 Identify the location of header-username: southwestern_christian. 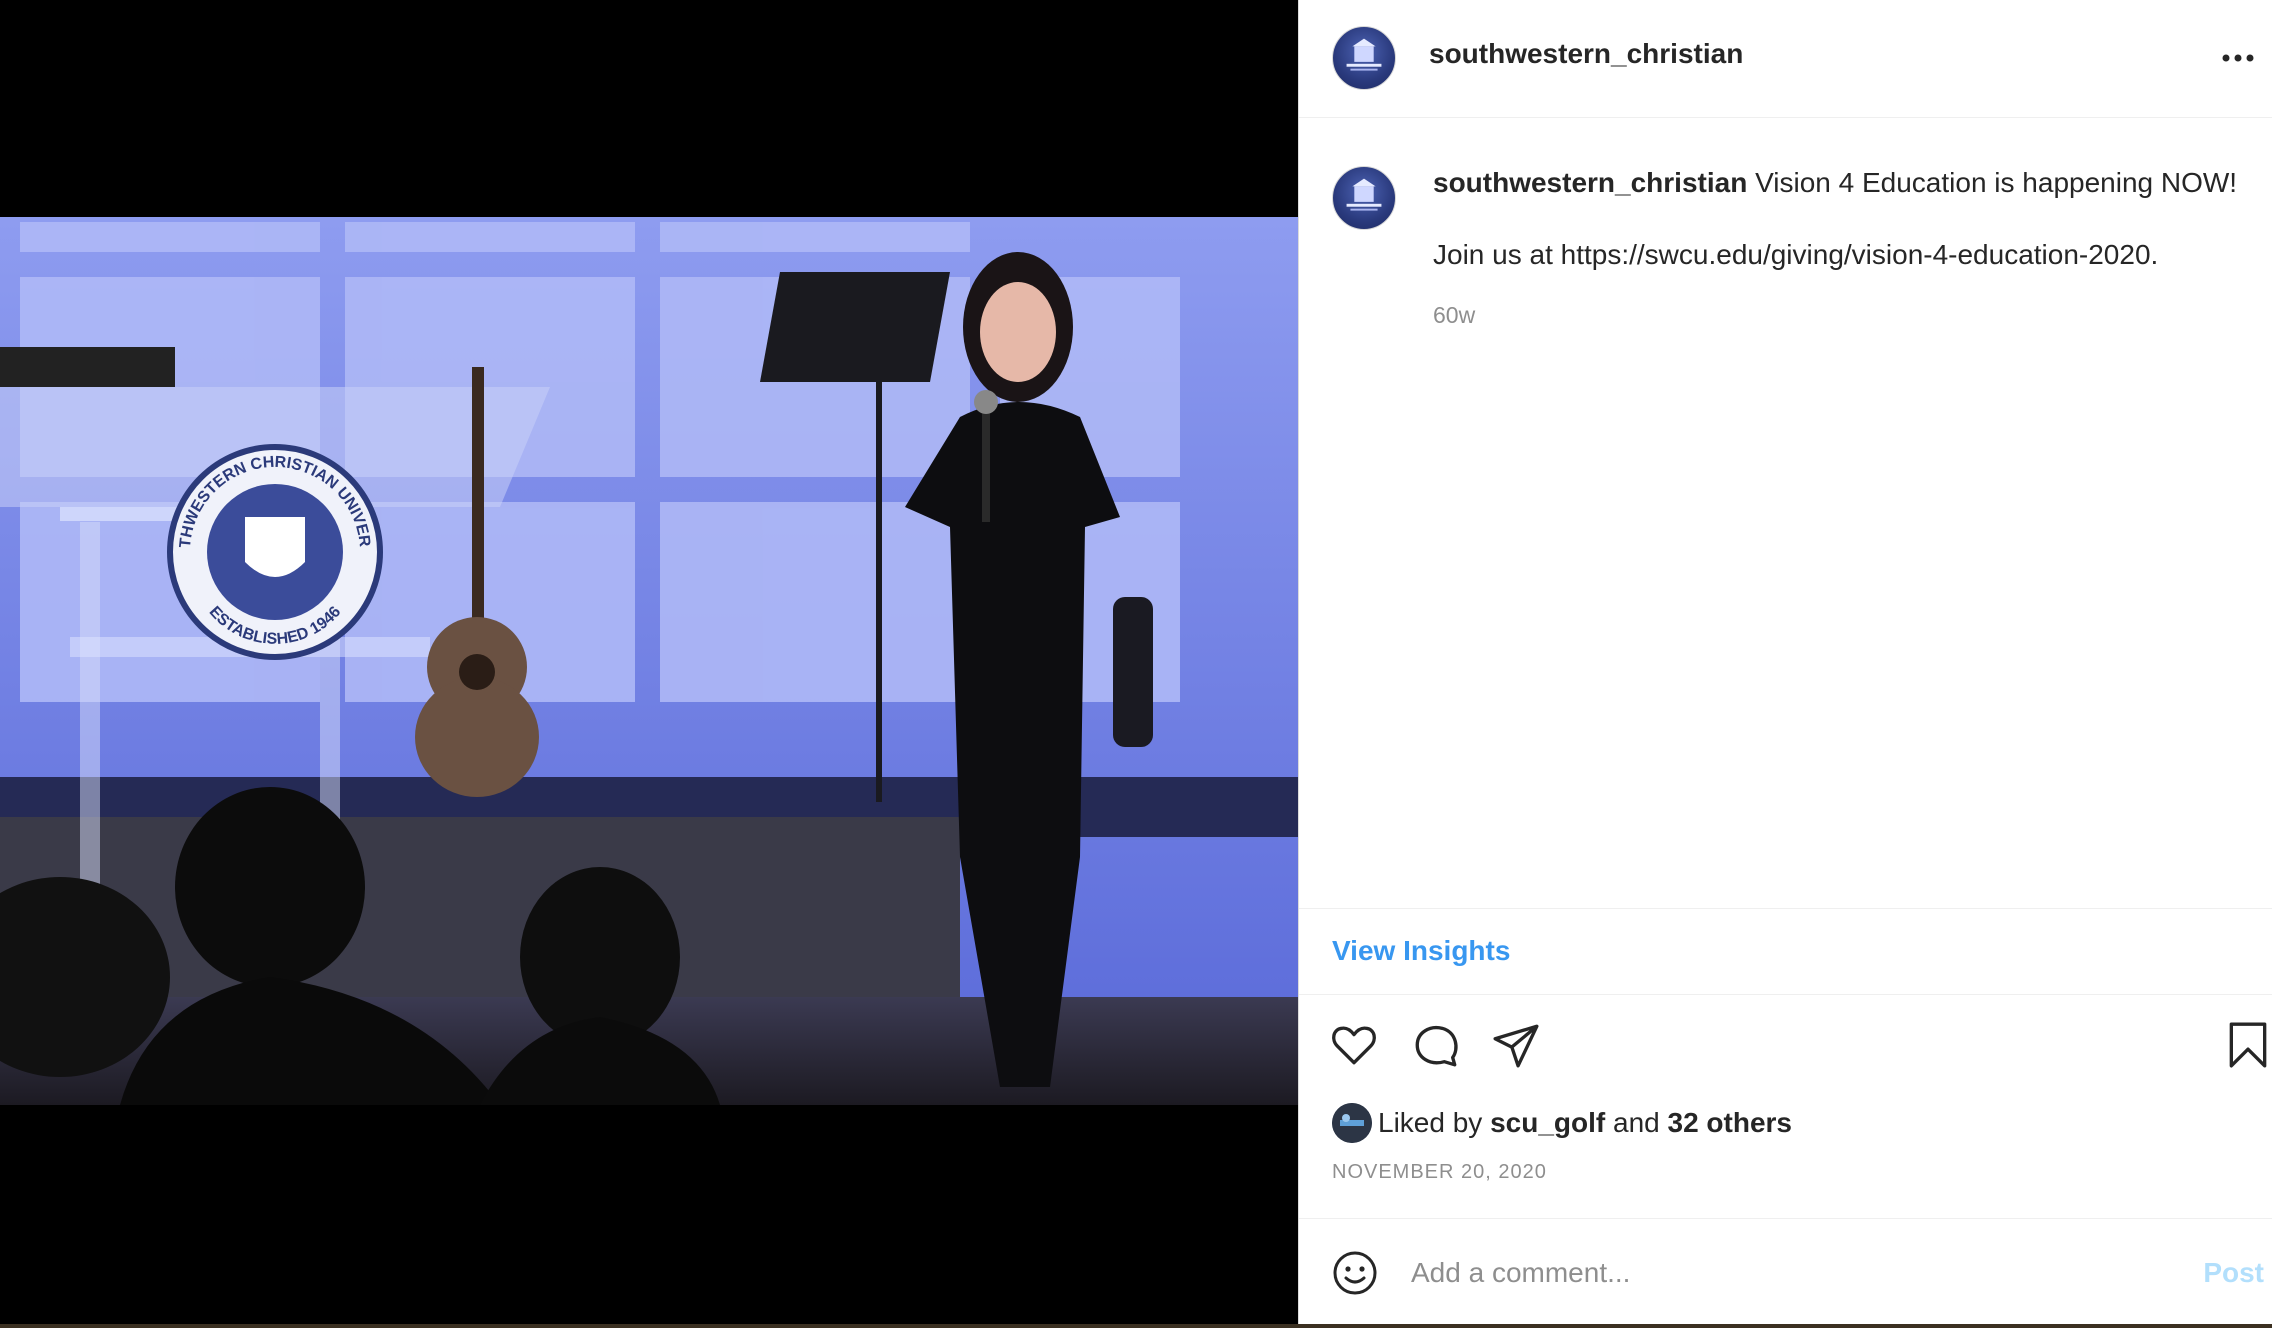
(1586, 54).